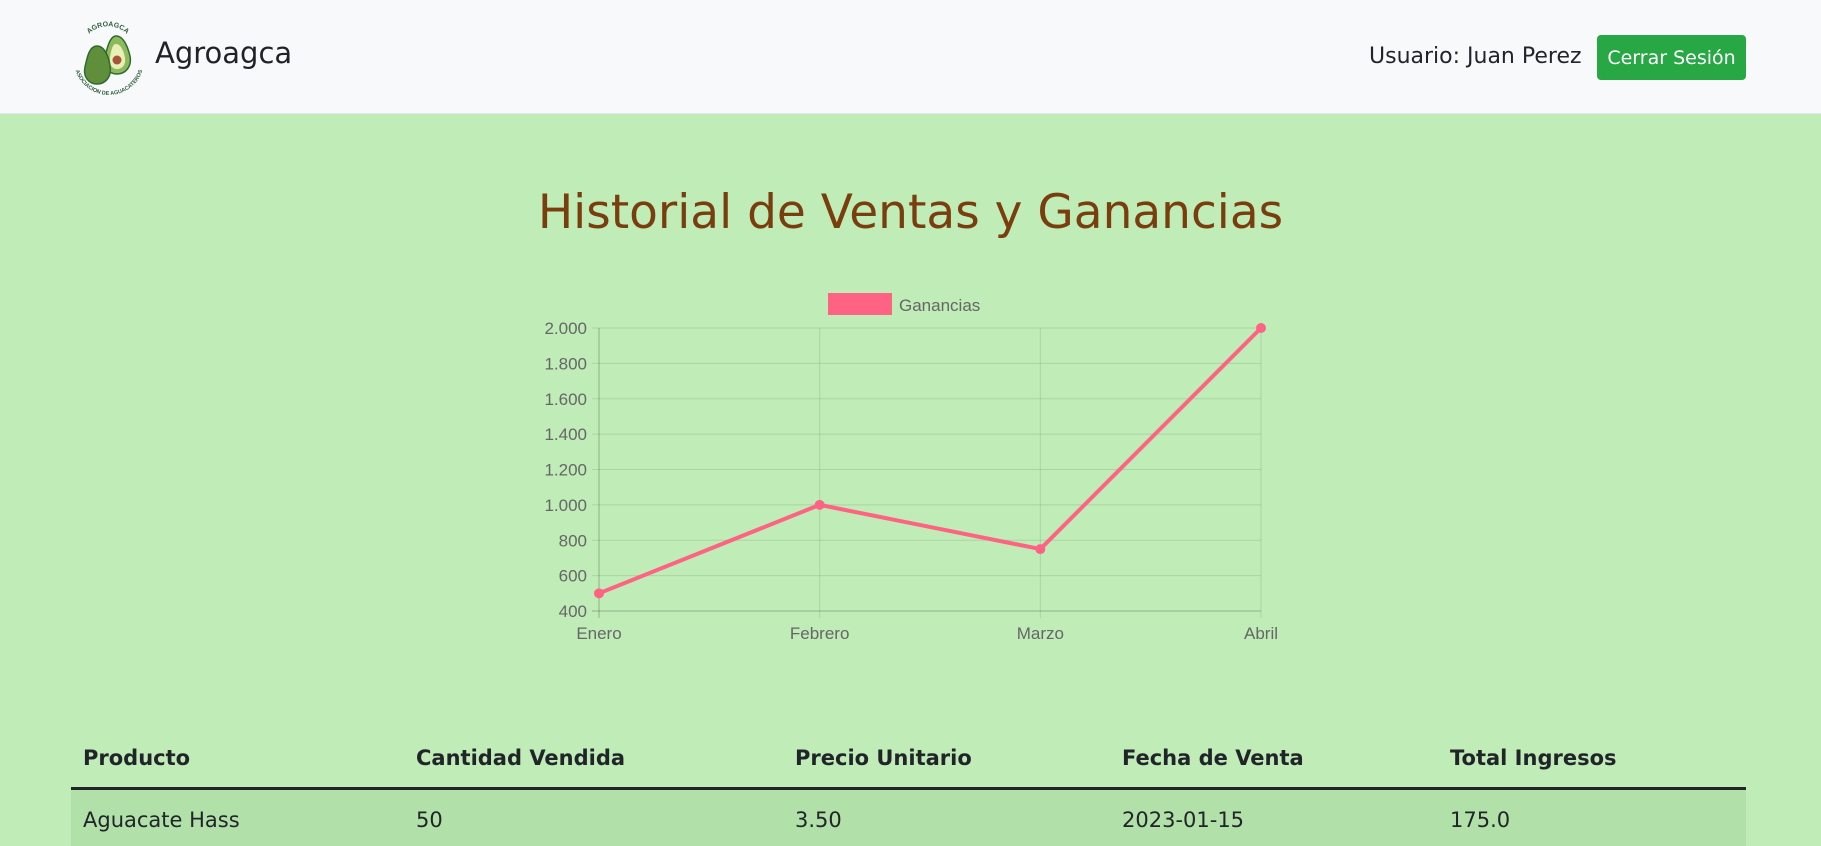 This screenshot has height=846, width=1821. Describe the element at coordinates (939, 305) in the screenshot. I see `legend-label: Ganancias` at that location.